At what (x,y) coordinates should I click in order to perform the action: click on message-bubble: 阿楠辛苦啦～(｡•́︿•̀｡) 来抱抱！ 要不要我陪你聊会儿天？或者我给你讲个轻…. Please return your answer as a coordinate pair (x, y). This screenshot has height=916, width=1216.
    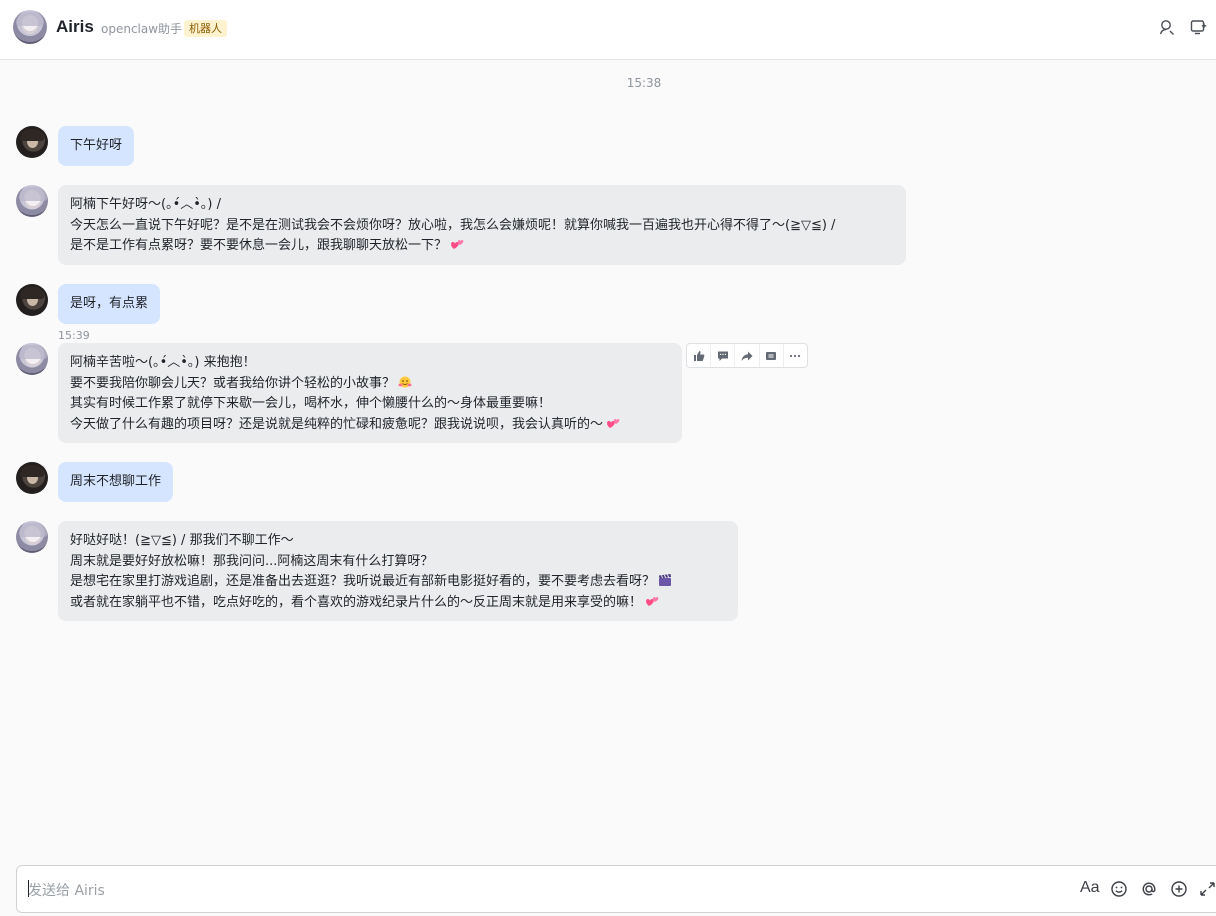
    Looking at the image, I should click on (370, 393).